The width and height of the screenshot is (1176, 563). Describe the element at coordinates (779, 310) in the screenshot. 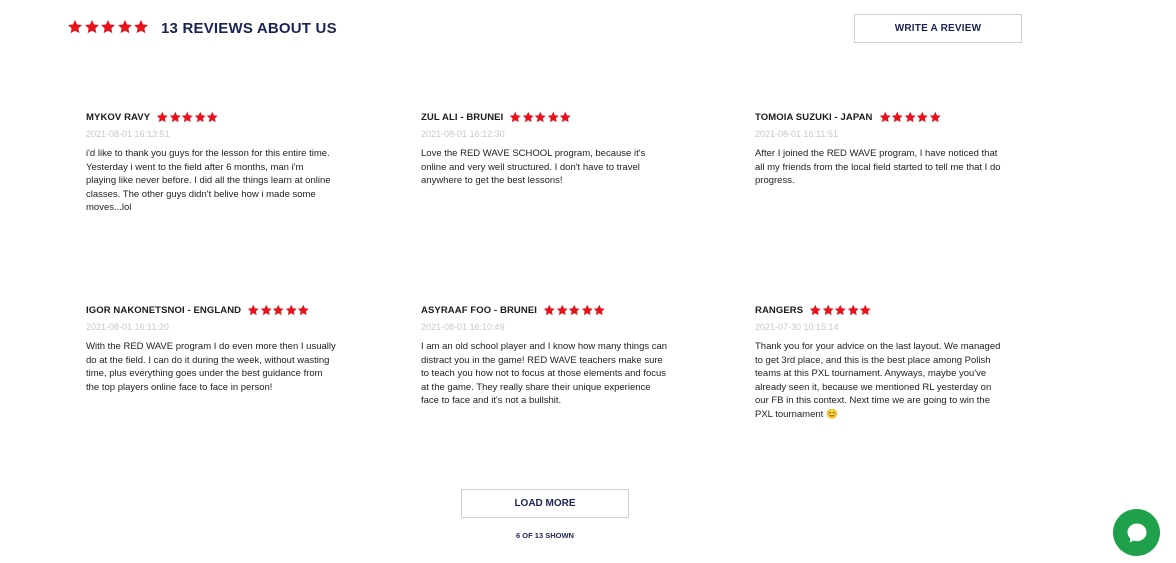

I see `reviewer-name: RANGERS` at that location.